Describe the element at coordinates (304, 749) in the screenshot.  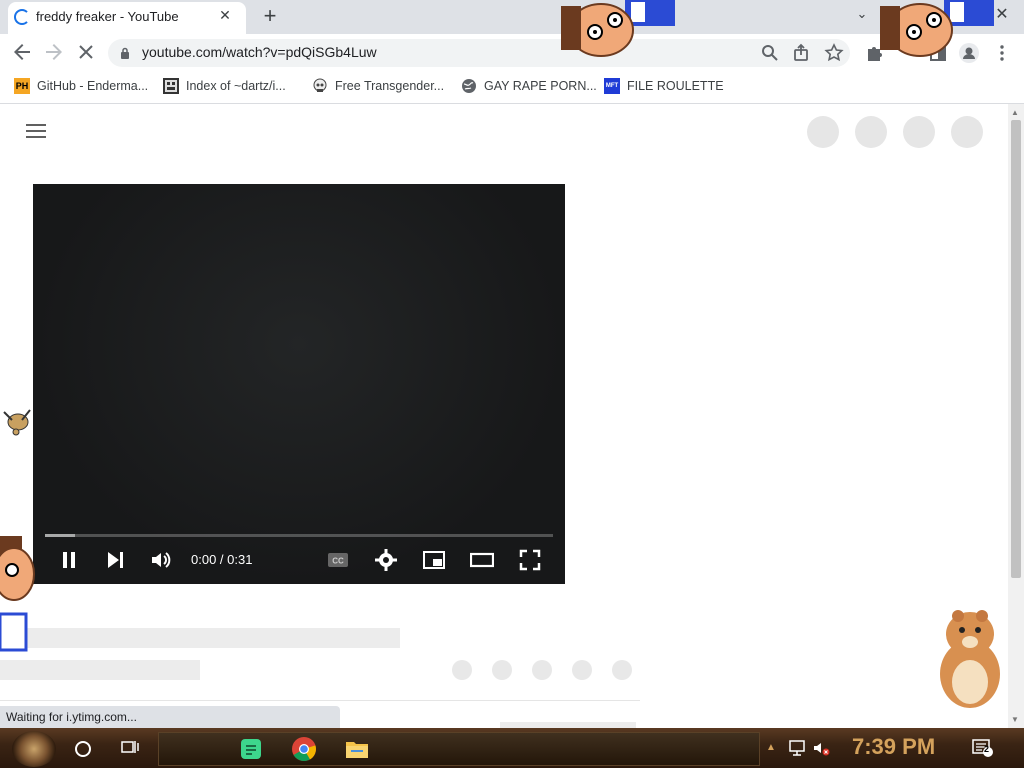
I see `chrome-app-icon` at that location.